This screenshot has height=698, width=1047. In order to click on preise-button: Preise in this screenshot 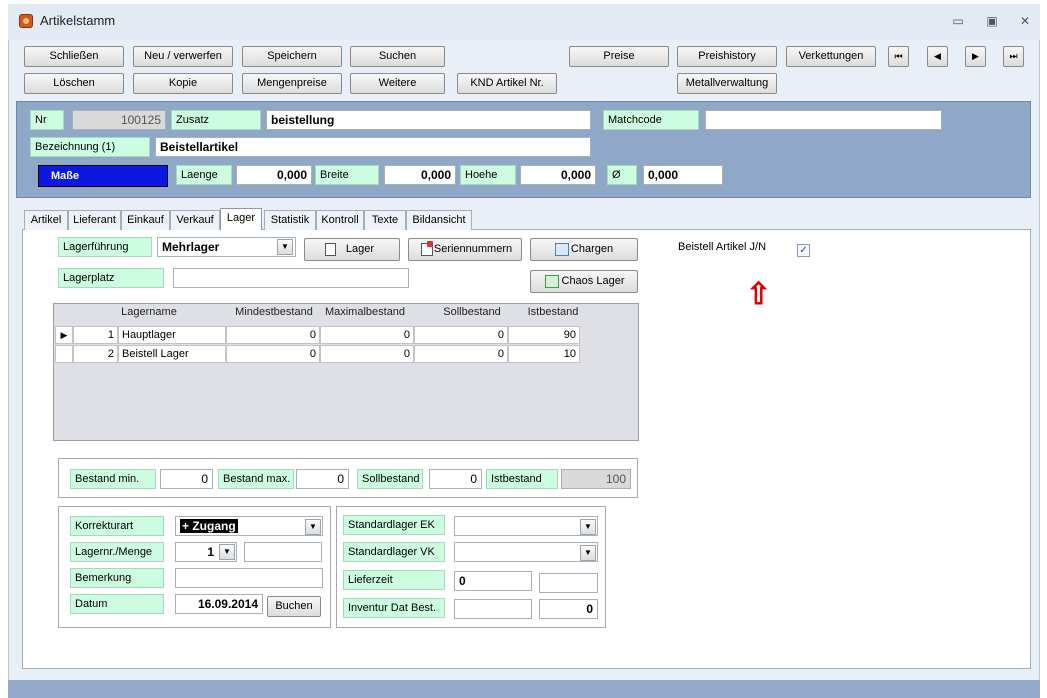, I will do `click(619, 56)`.